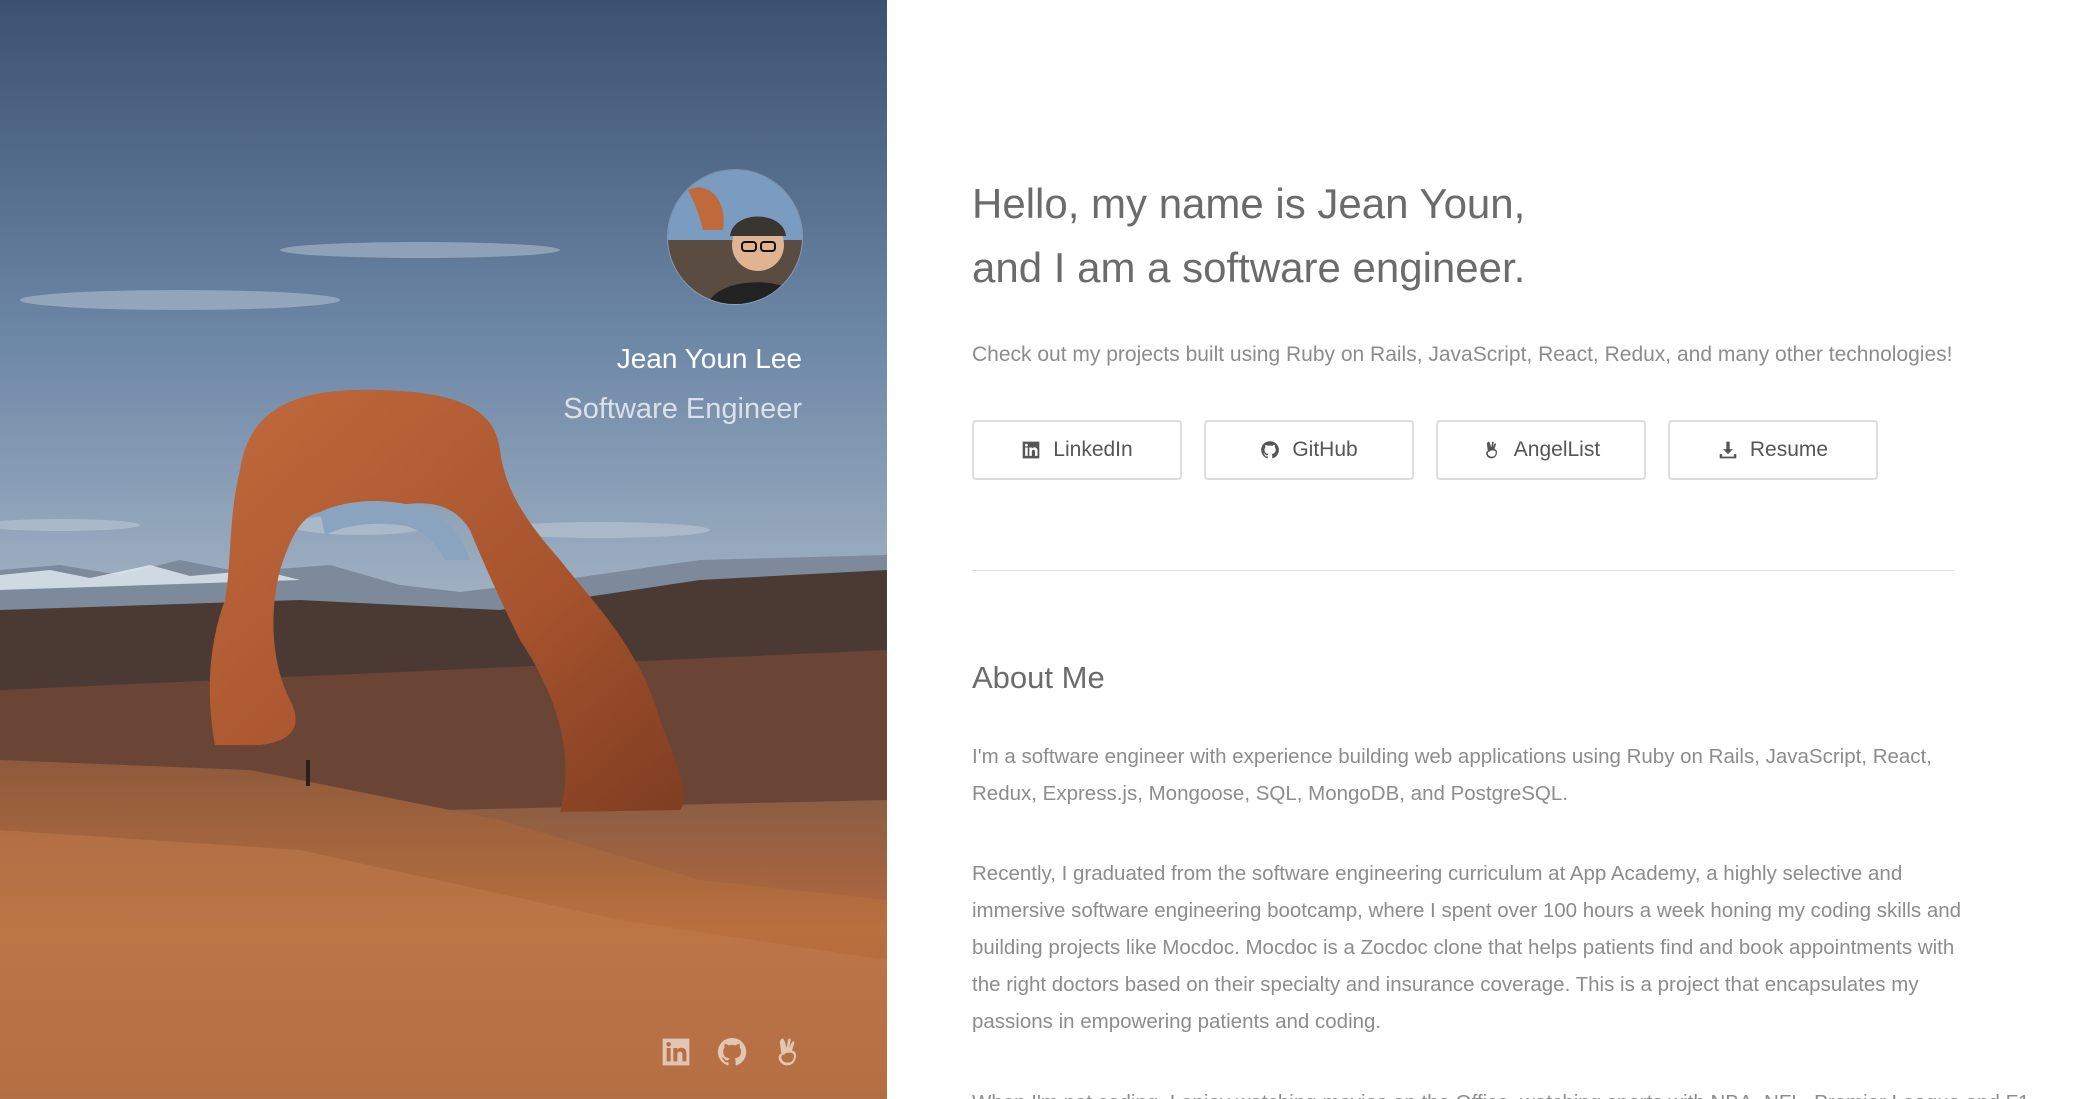 The height and width of the screenshot is (1099, 2100). I want to click on headline-line-2: and I am a software engineer., so click(1249, 267).